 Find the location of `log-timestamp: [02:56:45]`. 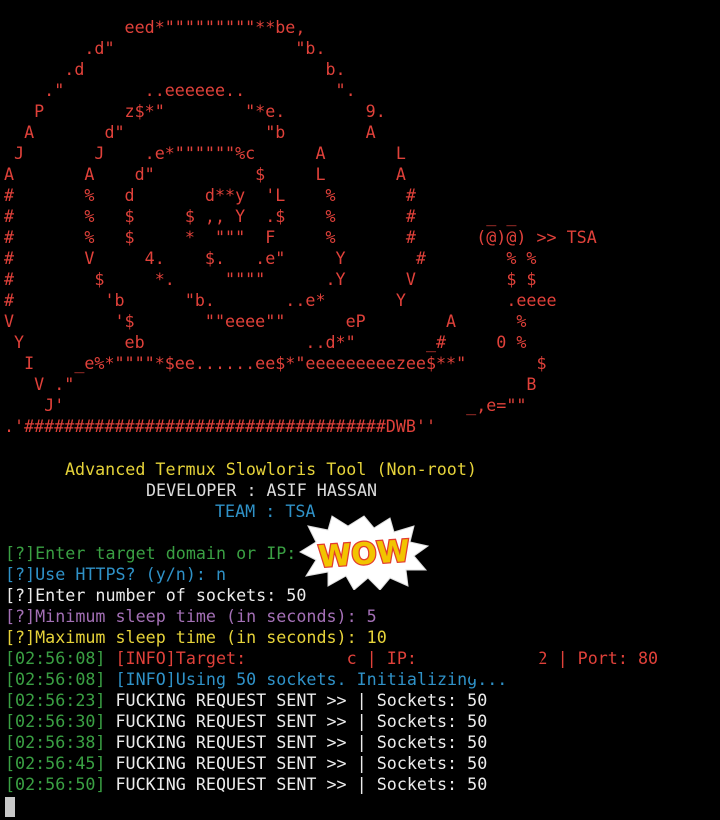

log-timestamp: [02:56:45] is located at coordinates (55, 763).